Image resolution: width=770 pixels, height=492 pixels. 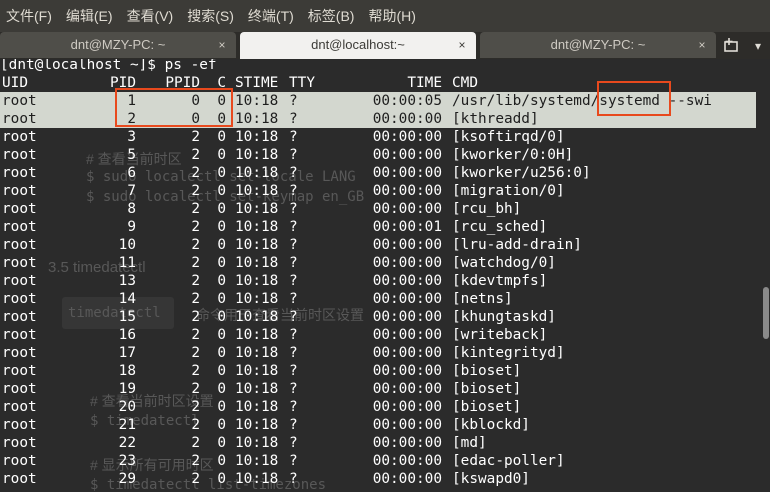 I want to click on process-row: root 29 2 0 10:18? 00:00:00 [kswapd0], so click(x=378, y=479).